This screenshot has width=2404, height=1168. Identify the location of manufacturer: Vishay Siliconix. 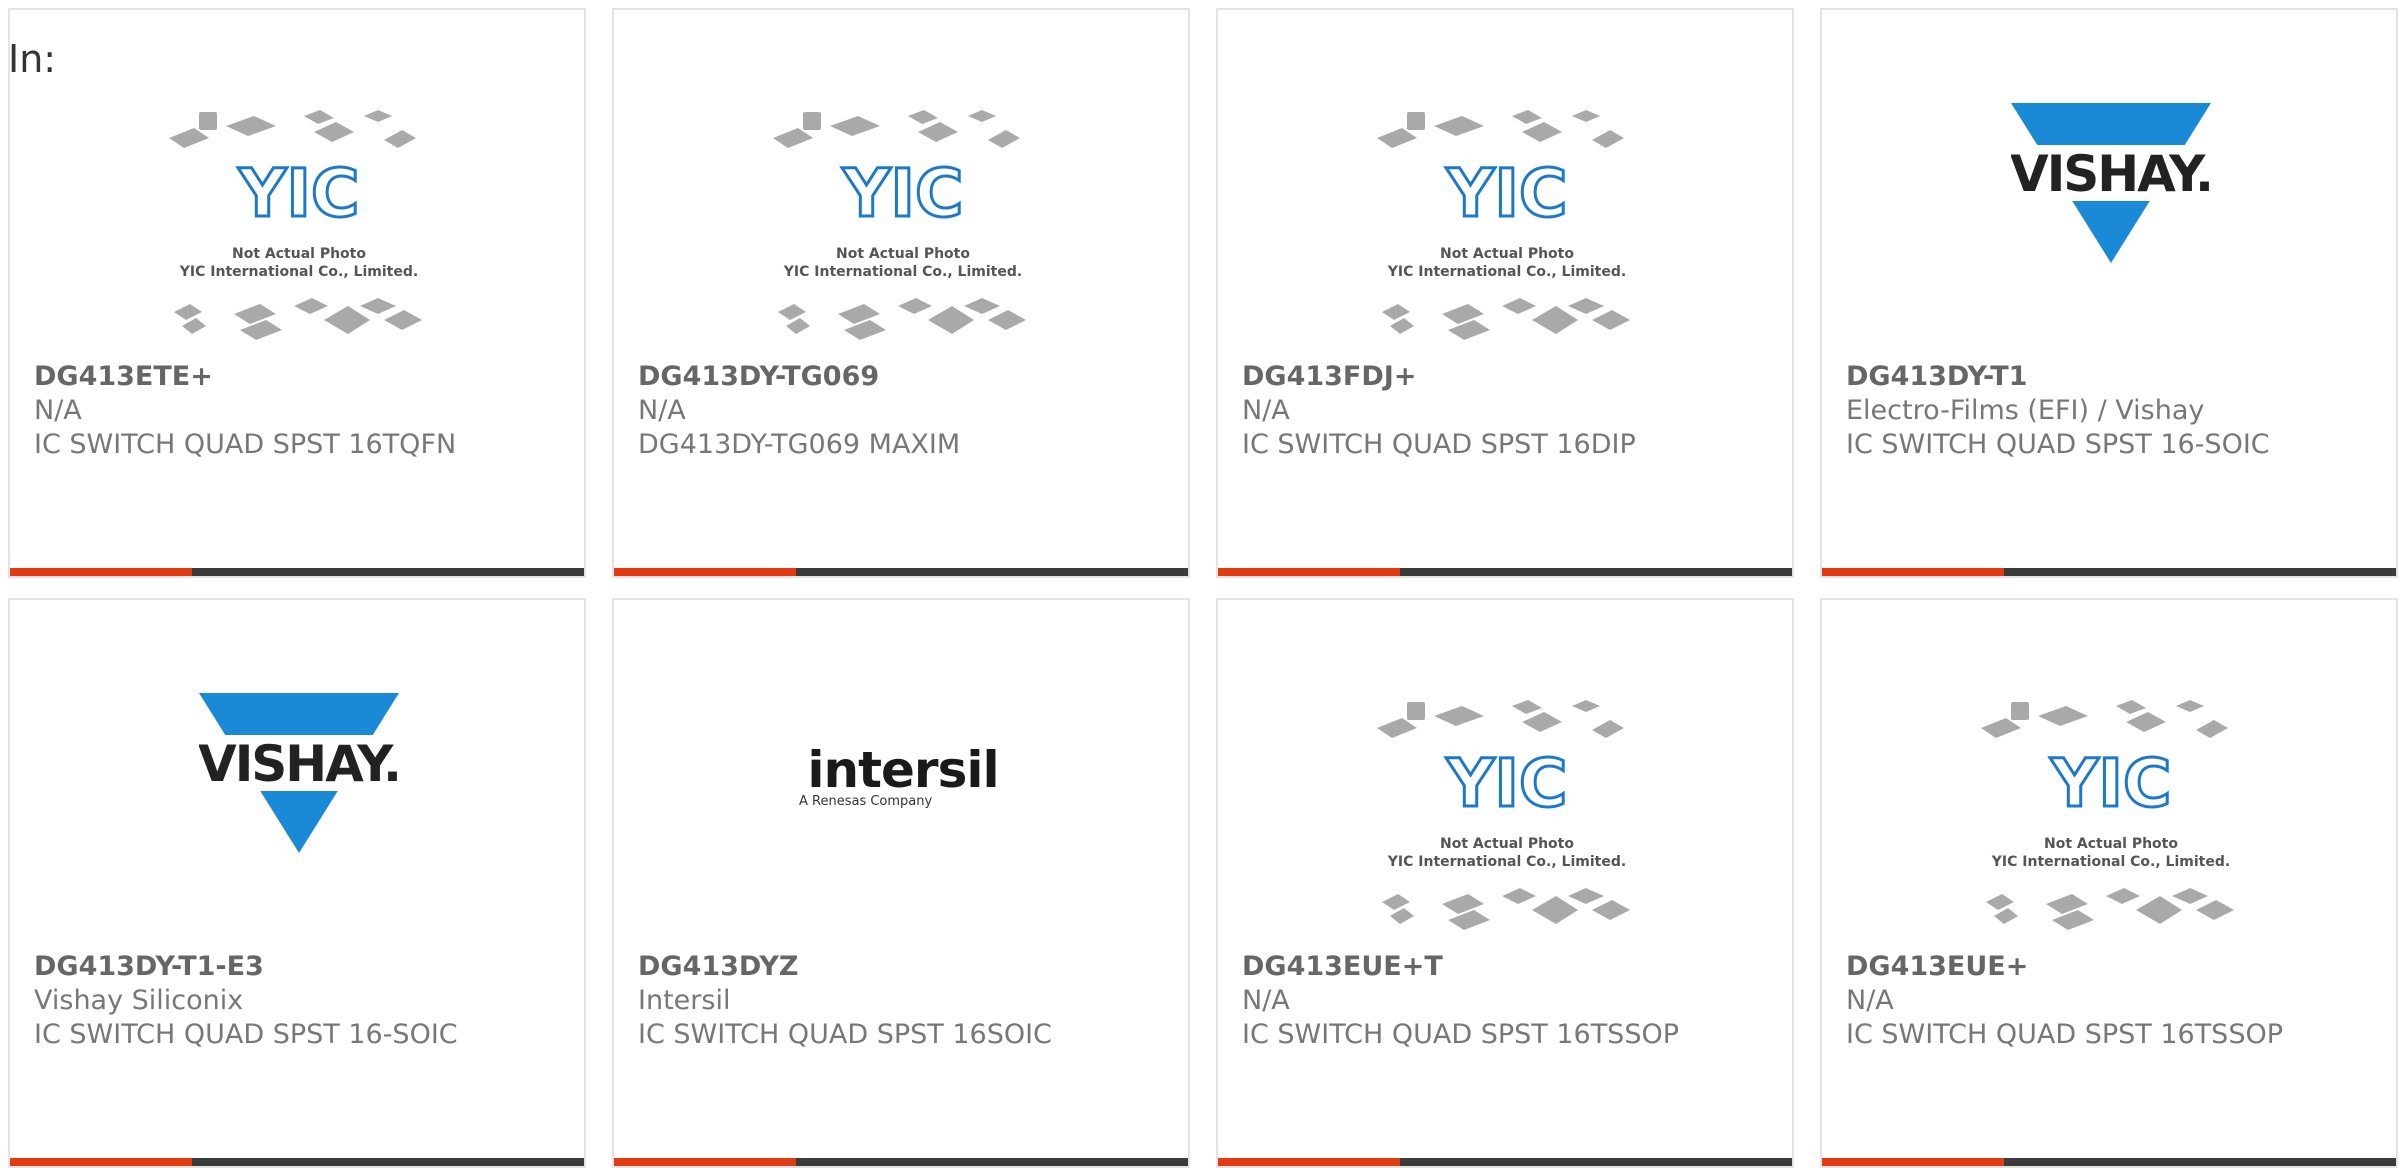
(139, 1000).